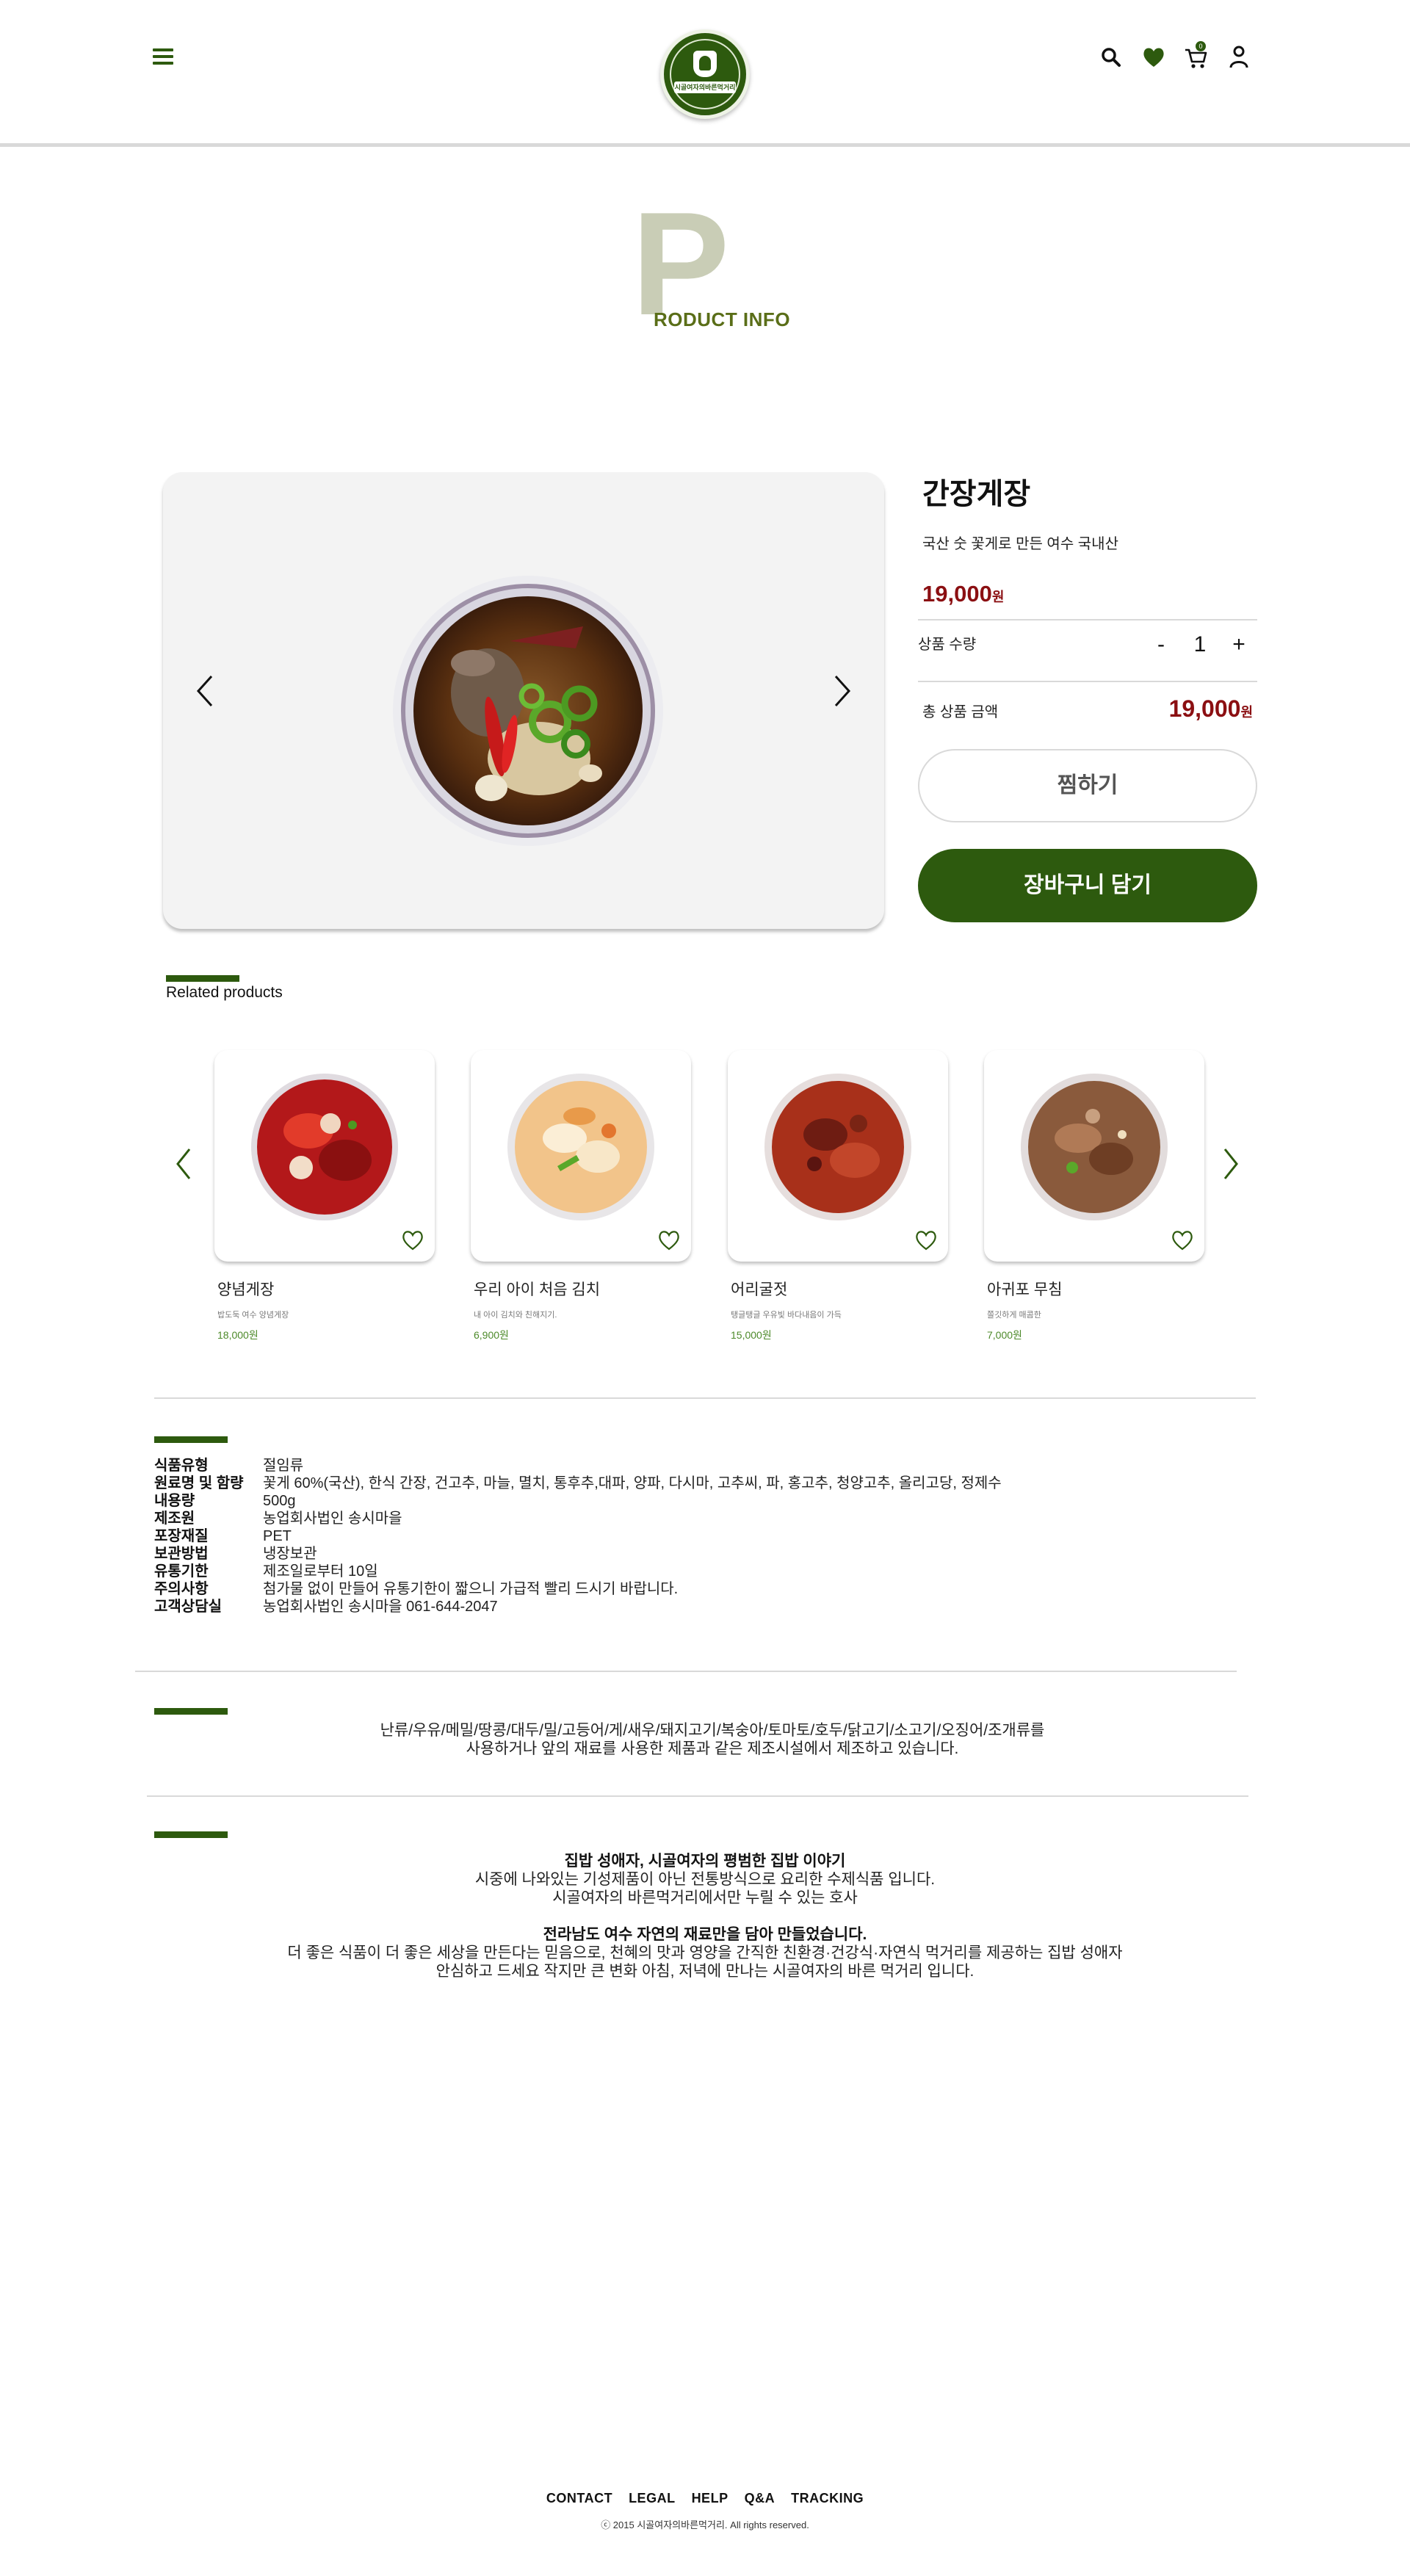 The width and height of the screenshot is (1410, 2576). I want to click on info-row: 포장재질 PET, so click(578, 1536).